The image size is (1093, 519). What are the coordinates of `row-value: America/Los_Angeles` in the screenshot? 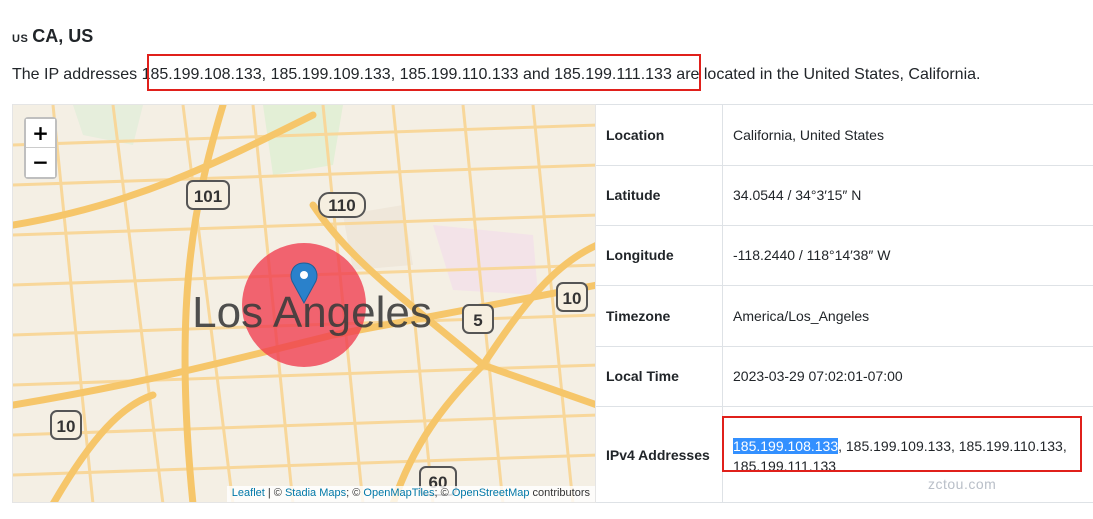 It's located at (801, 316).